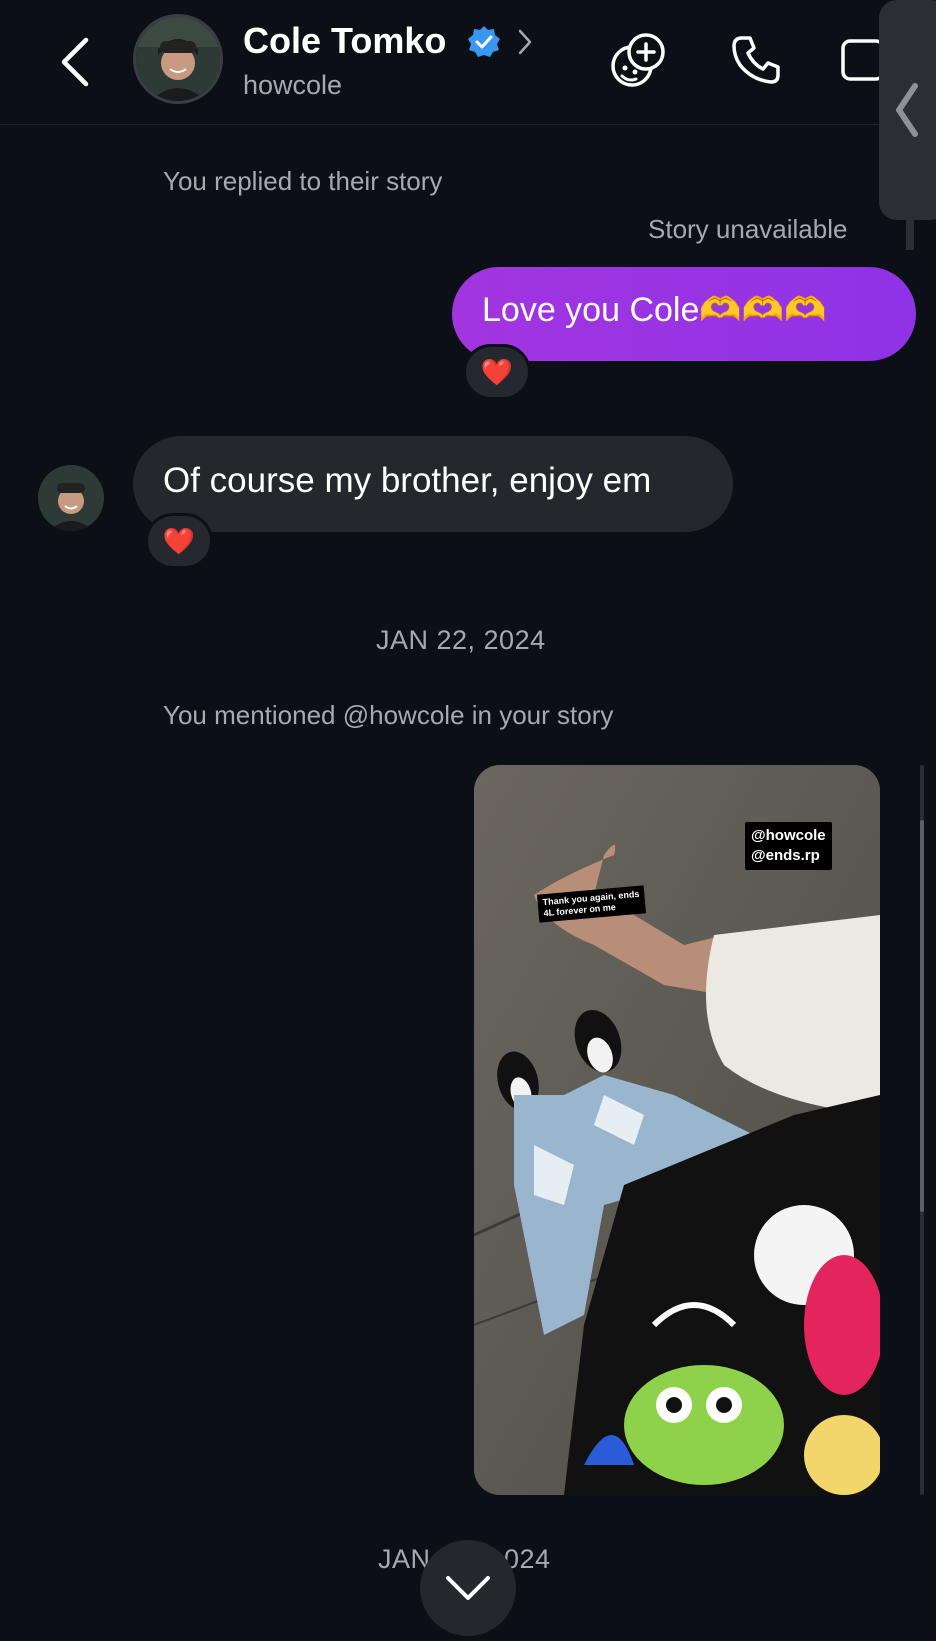 The width and height of the screenshot is (936, 1641). What do you see at coordinates (922, 1016) in the screenshot?
I see `scrollbar-thumb` at bounding box center [922, 1016].